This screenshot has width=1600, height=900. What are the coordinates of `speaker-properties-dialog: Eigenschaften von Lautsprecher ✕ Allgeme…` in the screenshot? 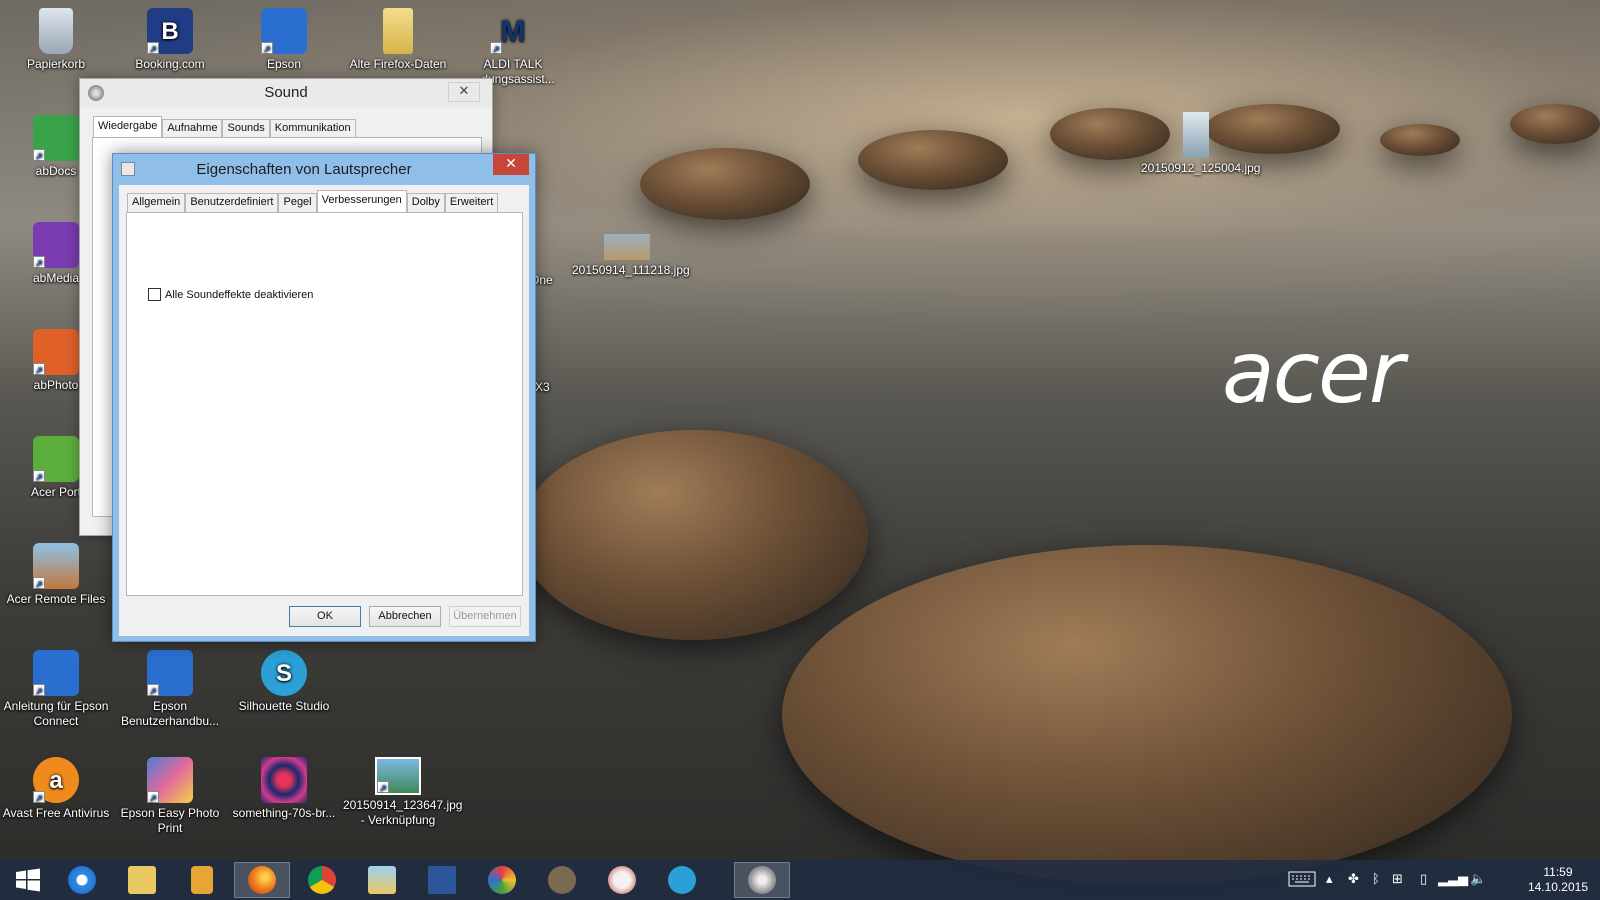 It's located at (324, 397).